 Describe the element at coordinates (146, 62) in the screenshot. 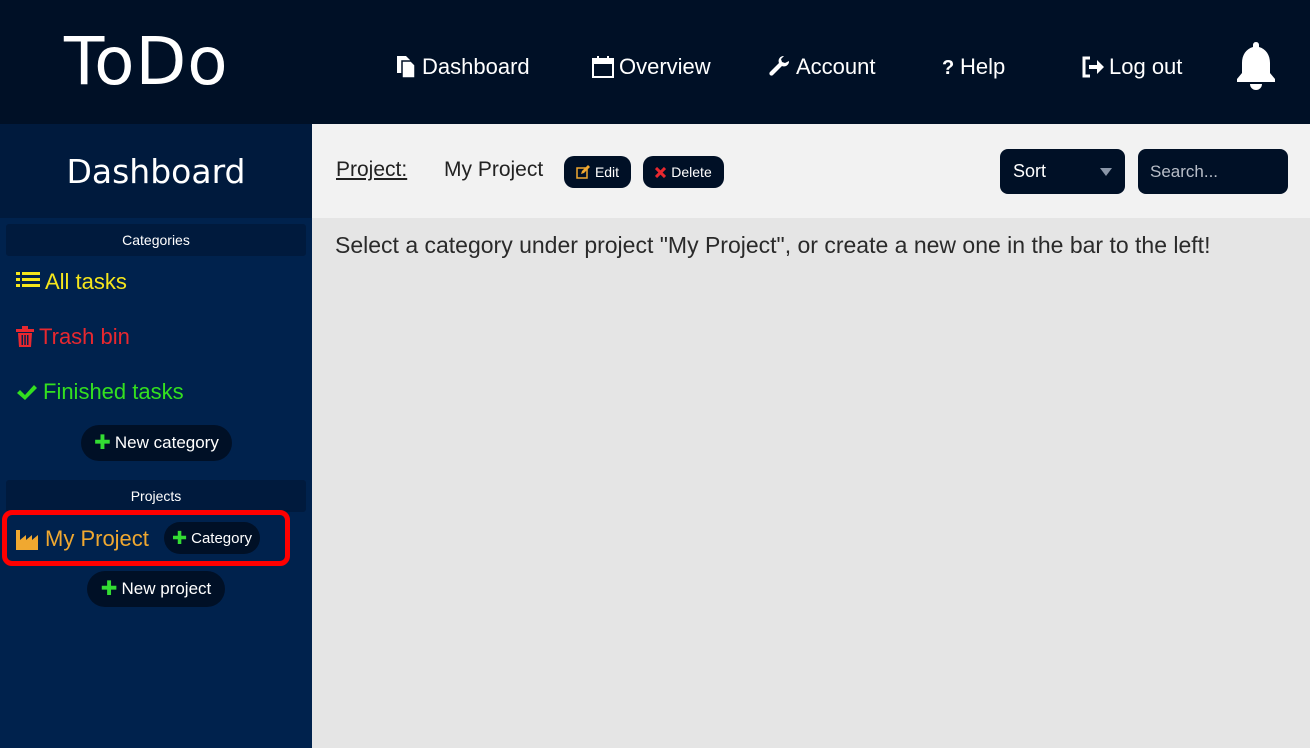

I see `app-logo: ToDo` at that location.